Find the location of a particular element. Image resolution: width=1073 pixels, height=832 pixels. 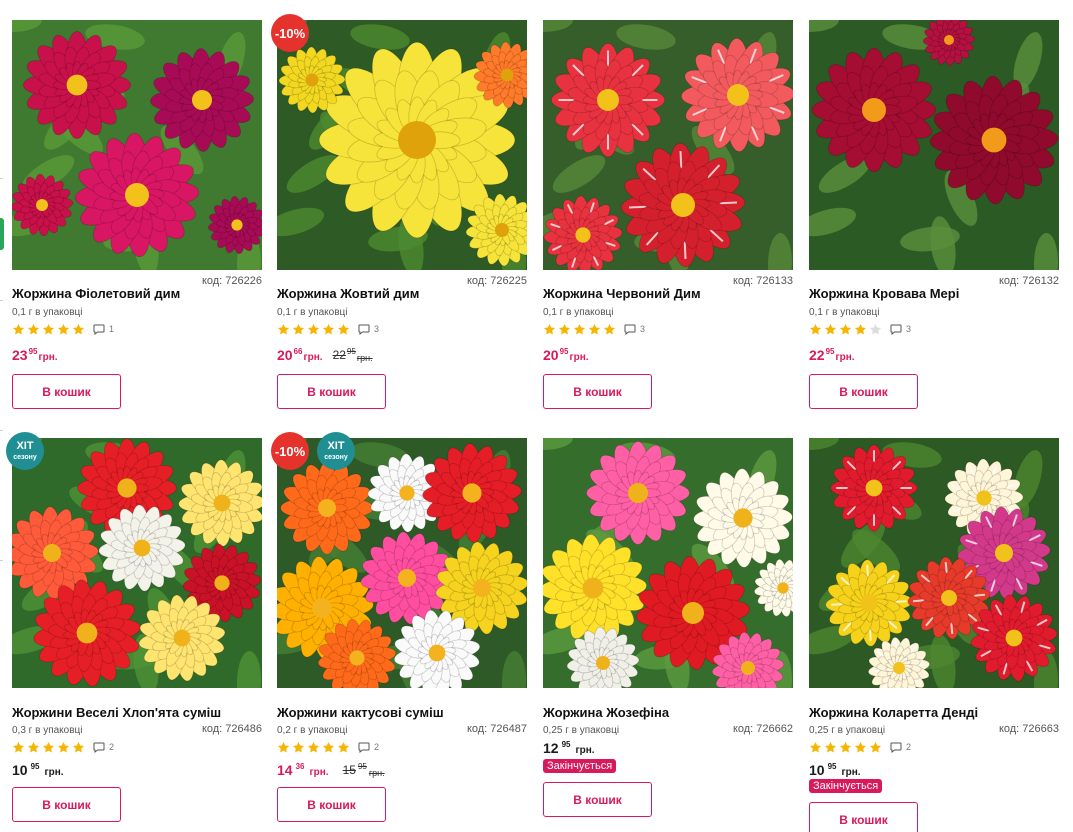

review-count: 2 is located at coordinates (377, 747).